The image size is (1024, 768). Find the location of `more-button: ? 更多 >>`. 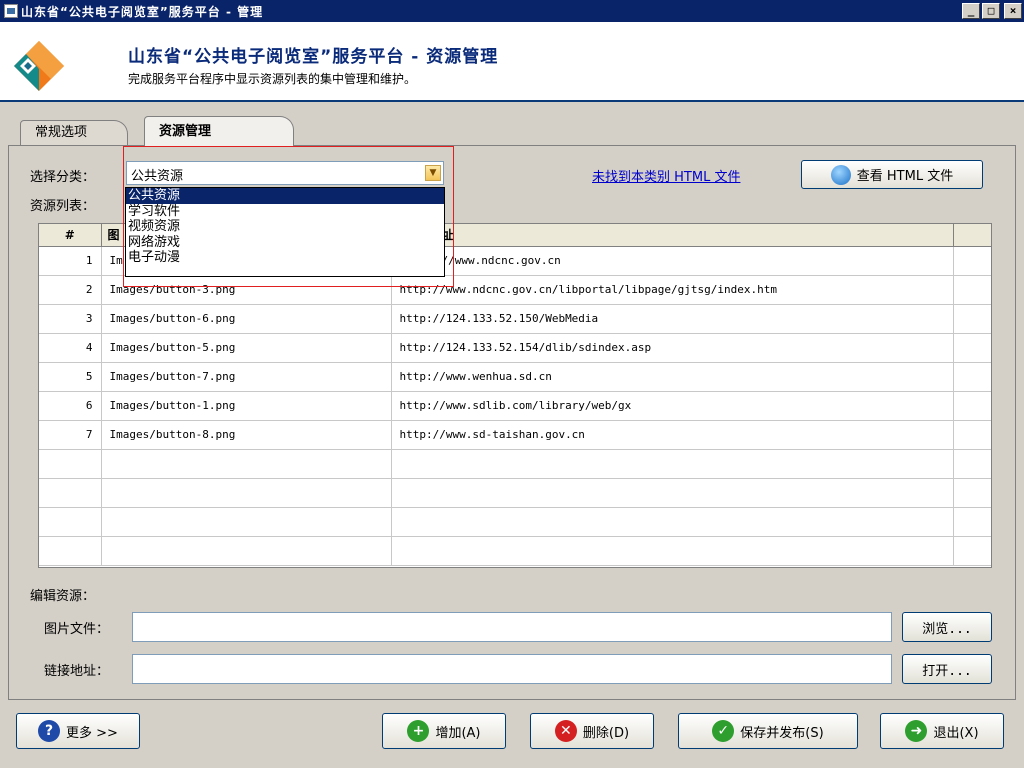

more-button: ? 更多 >> is located at coordinates (78, 731).